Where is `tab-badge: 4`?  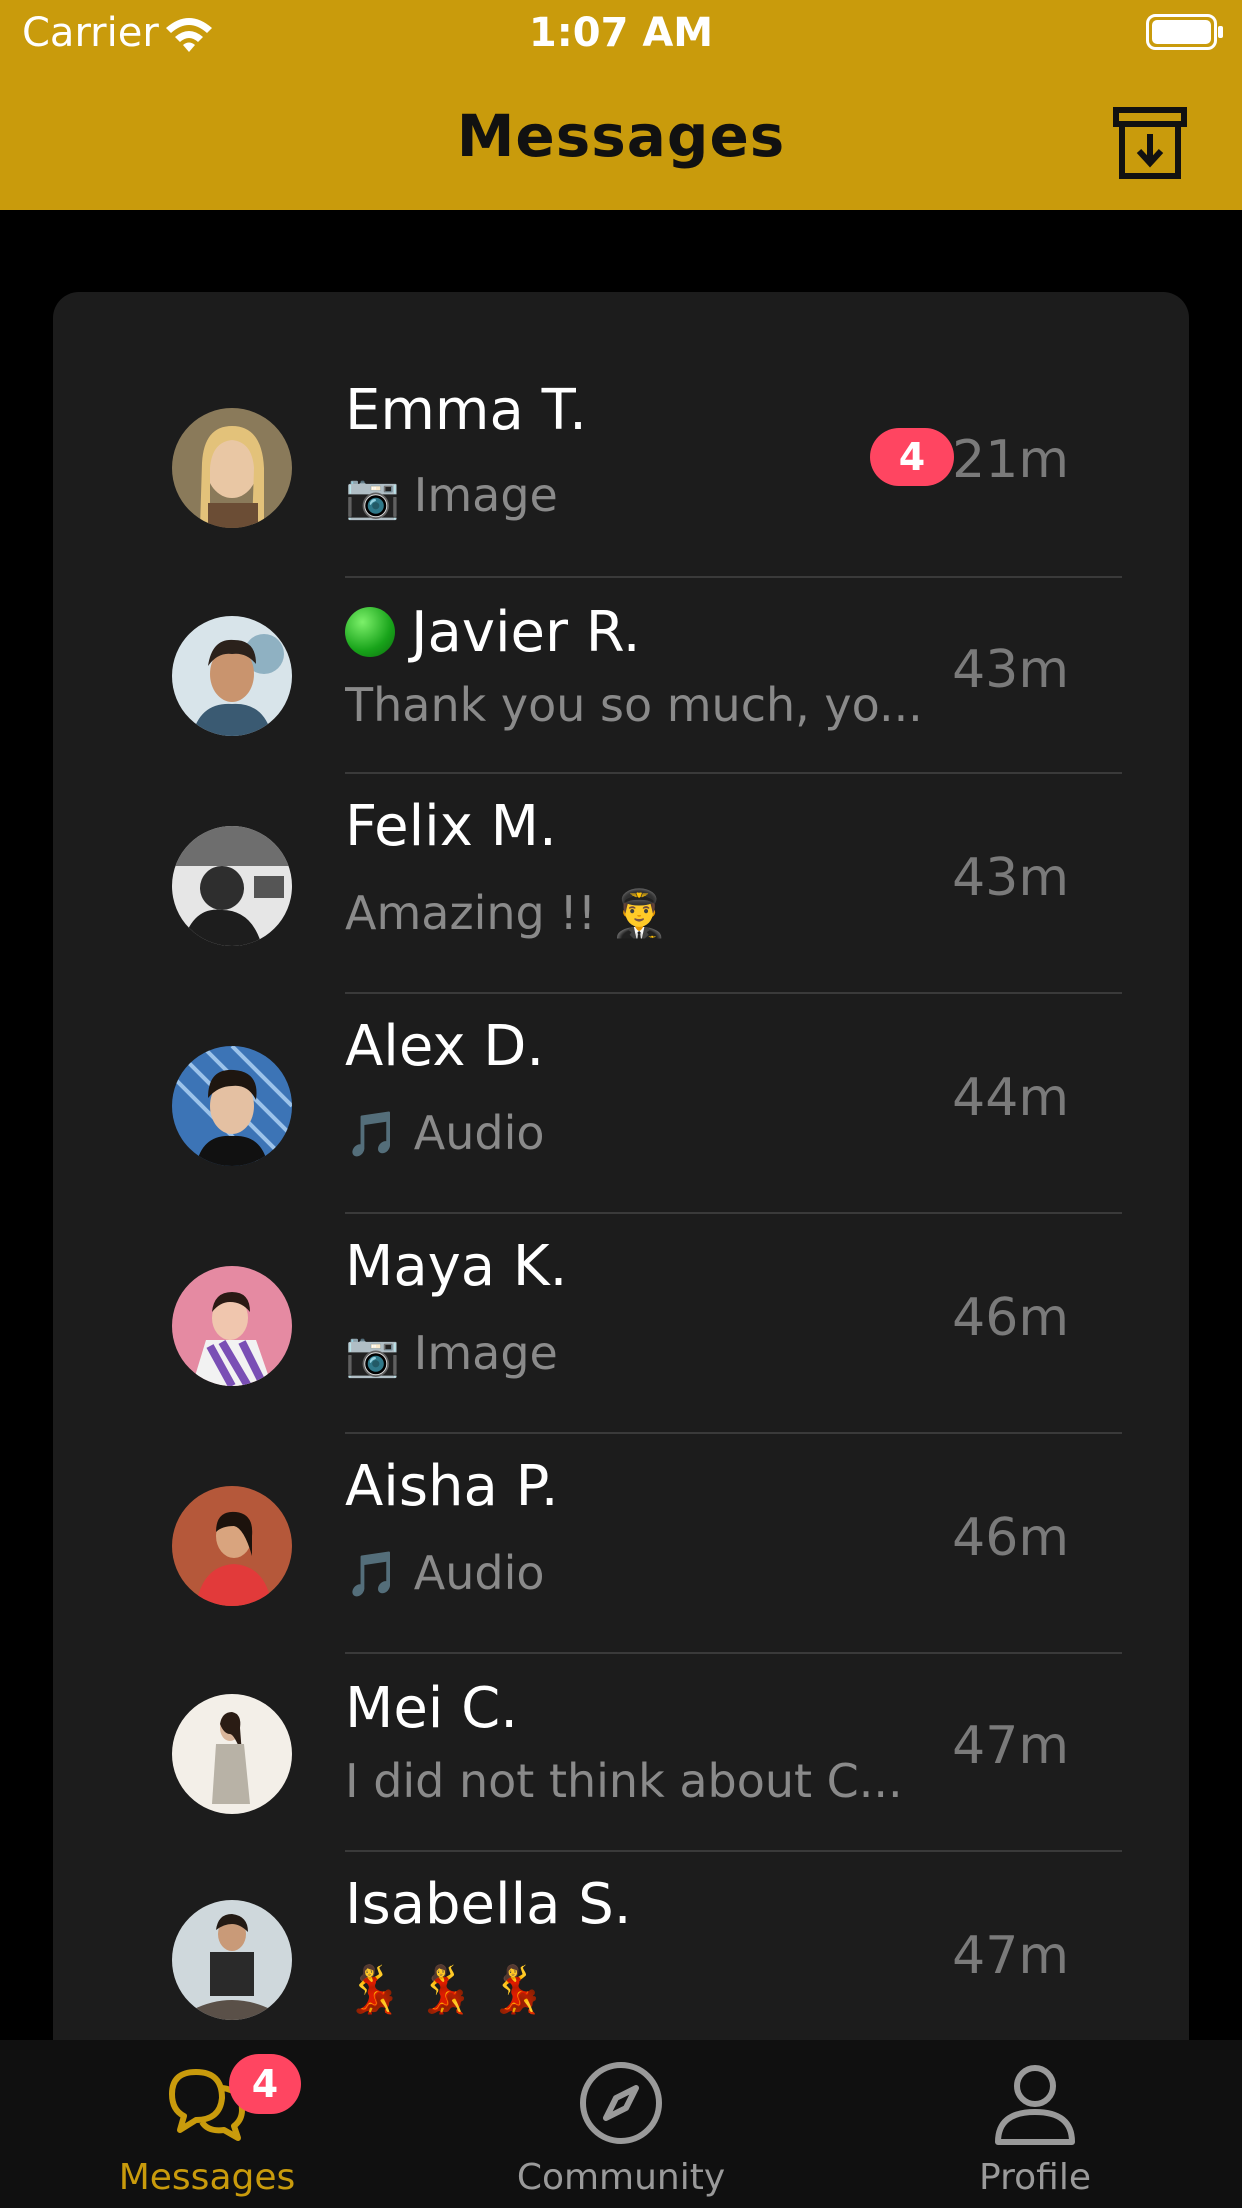 tab-badge: 4 is located at coordinates (265, 2084).